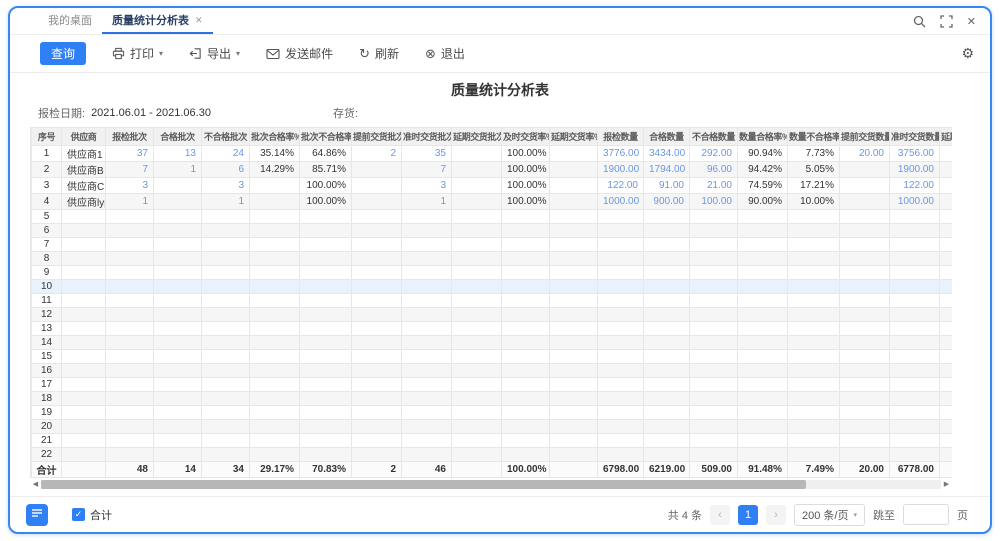  Describe the element at coordinates (63, 53) in the screenshot. I see `query-button: 查询` at that location.